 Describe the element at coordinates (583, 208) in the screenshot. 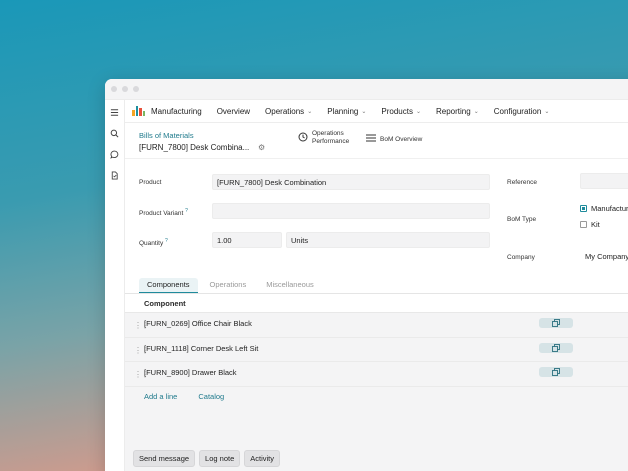

I see `checkbox-checked` at that location.